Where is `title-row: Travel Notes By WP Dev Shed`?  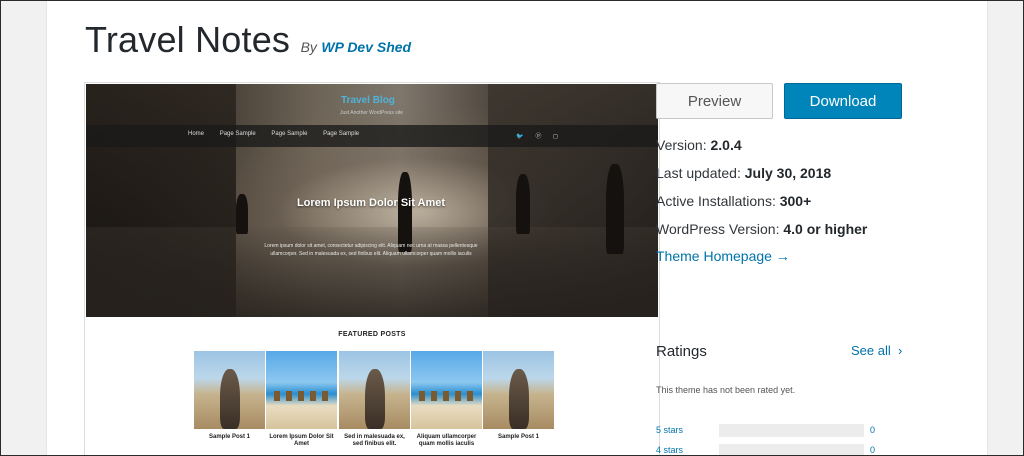
title-row: Travel Notes By WP Dev Shed is located at coordinates (248, 40).